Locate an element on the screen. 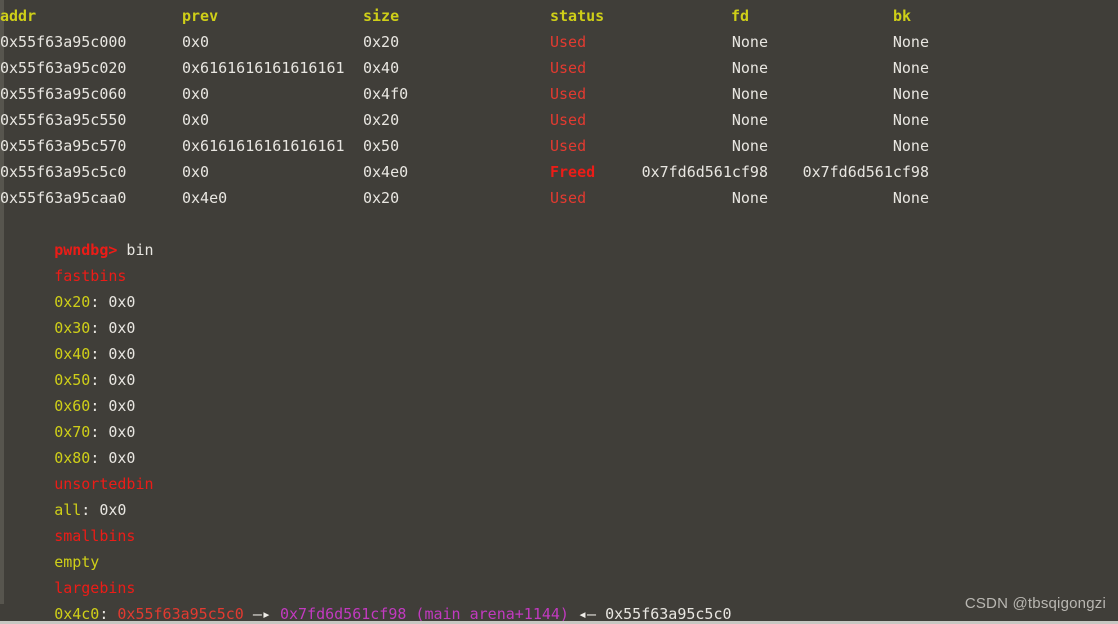 The width and height of the screenshot is (1118, 624). chunk-addr: 0x55f63a95c570 is located at coordinates (63, 146).